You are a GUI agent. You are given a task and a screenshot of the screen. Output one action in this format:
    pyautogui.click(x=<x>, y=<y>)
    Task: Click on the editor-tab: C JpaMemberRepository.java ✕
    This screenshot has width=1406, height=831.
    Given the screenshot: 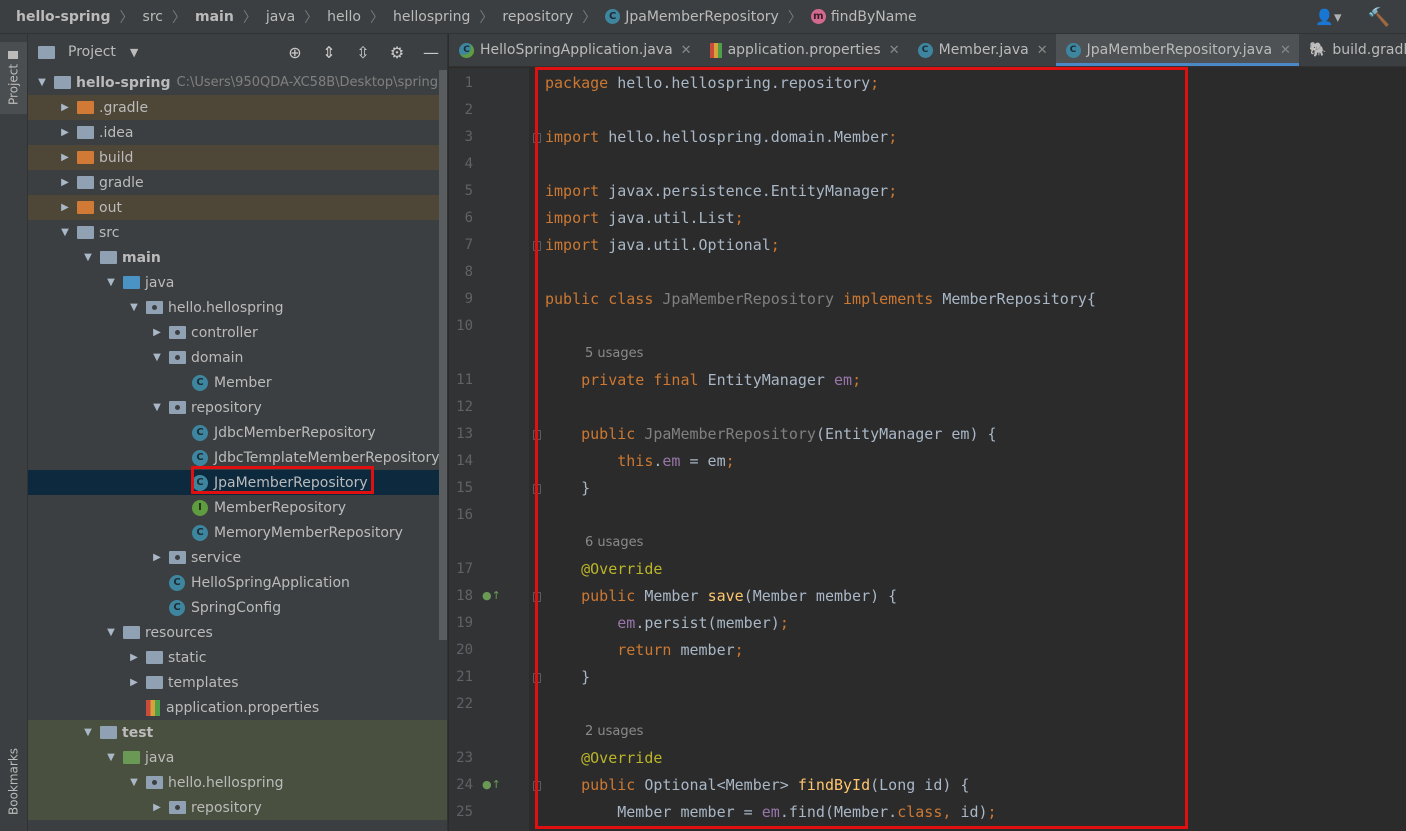 What is the action you would take?
    pyautogui.click(x=1177, y=50)
    